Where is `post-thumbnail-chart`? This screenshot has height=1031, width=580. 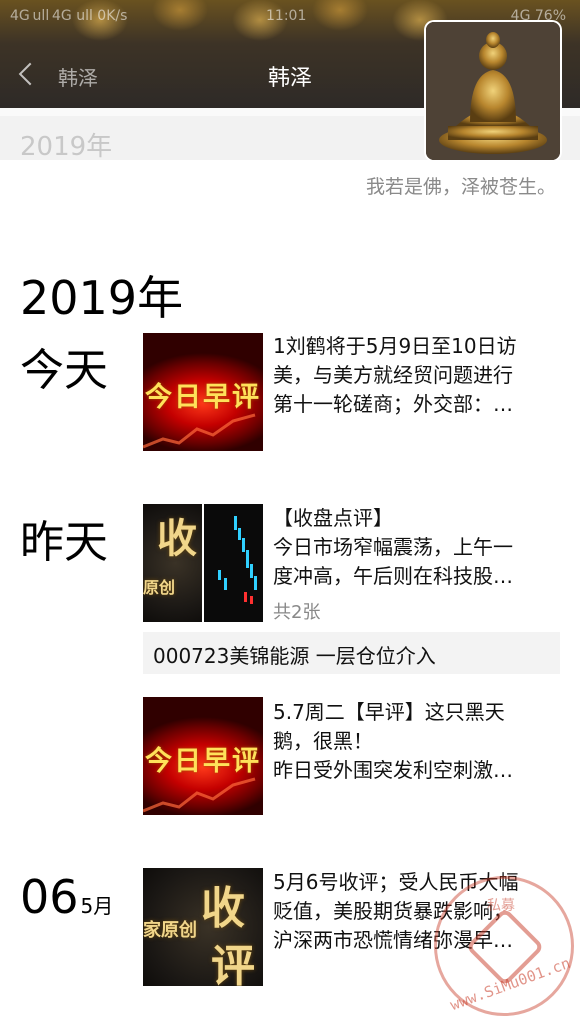 post-thumbnail-chart is located at coordinates (233, 563).